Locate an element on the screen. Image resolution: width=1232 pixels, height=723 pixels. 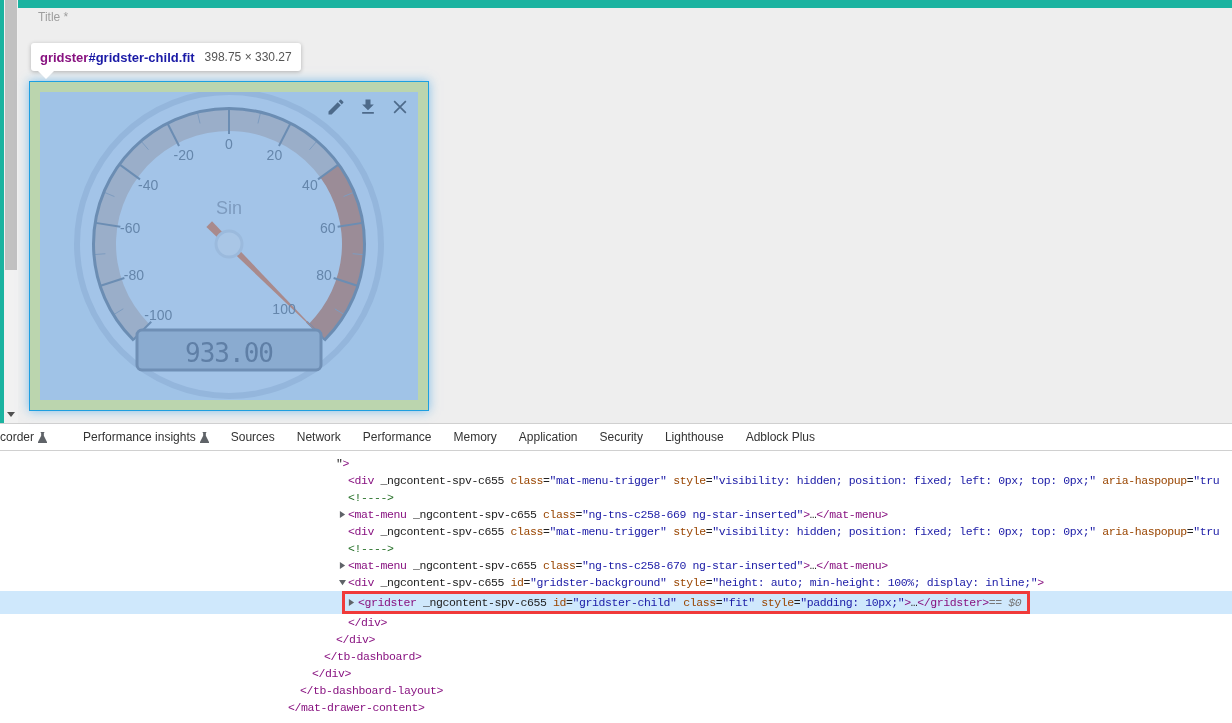
devtools-tab: corder is located at coordinates (29, 437).